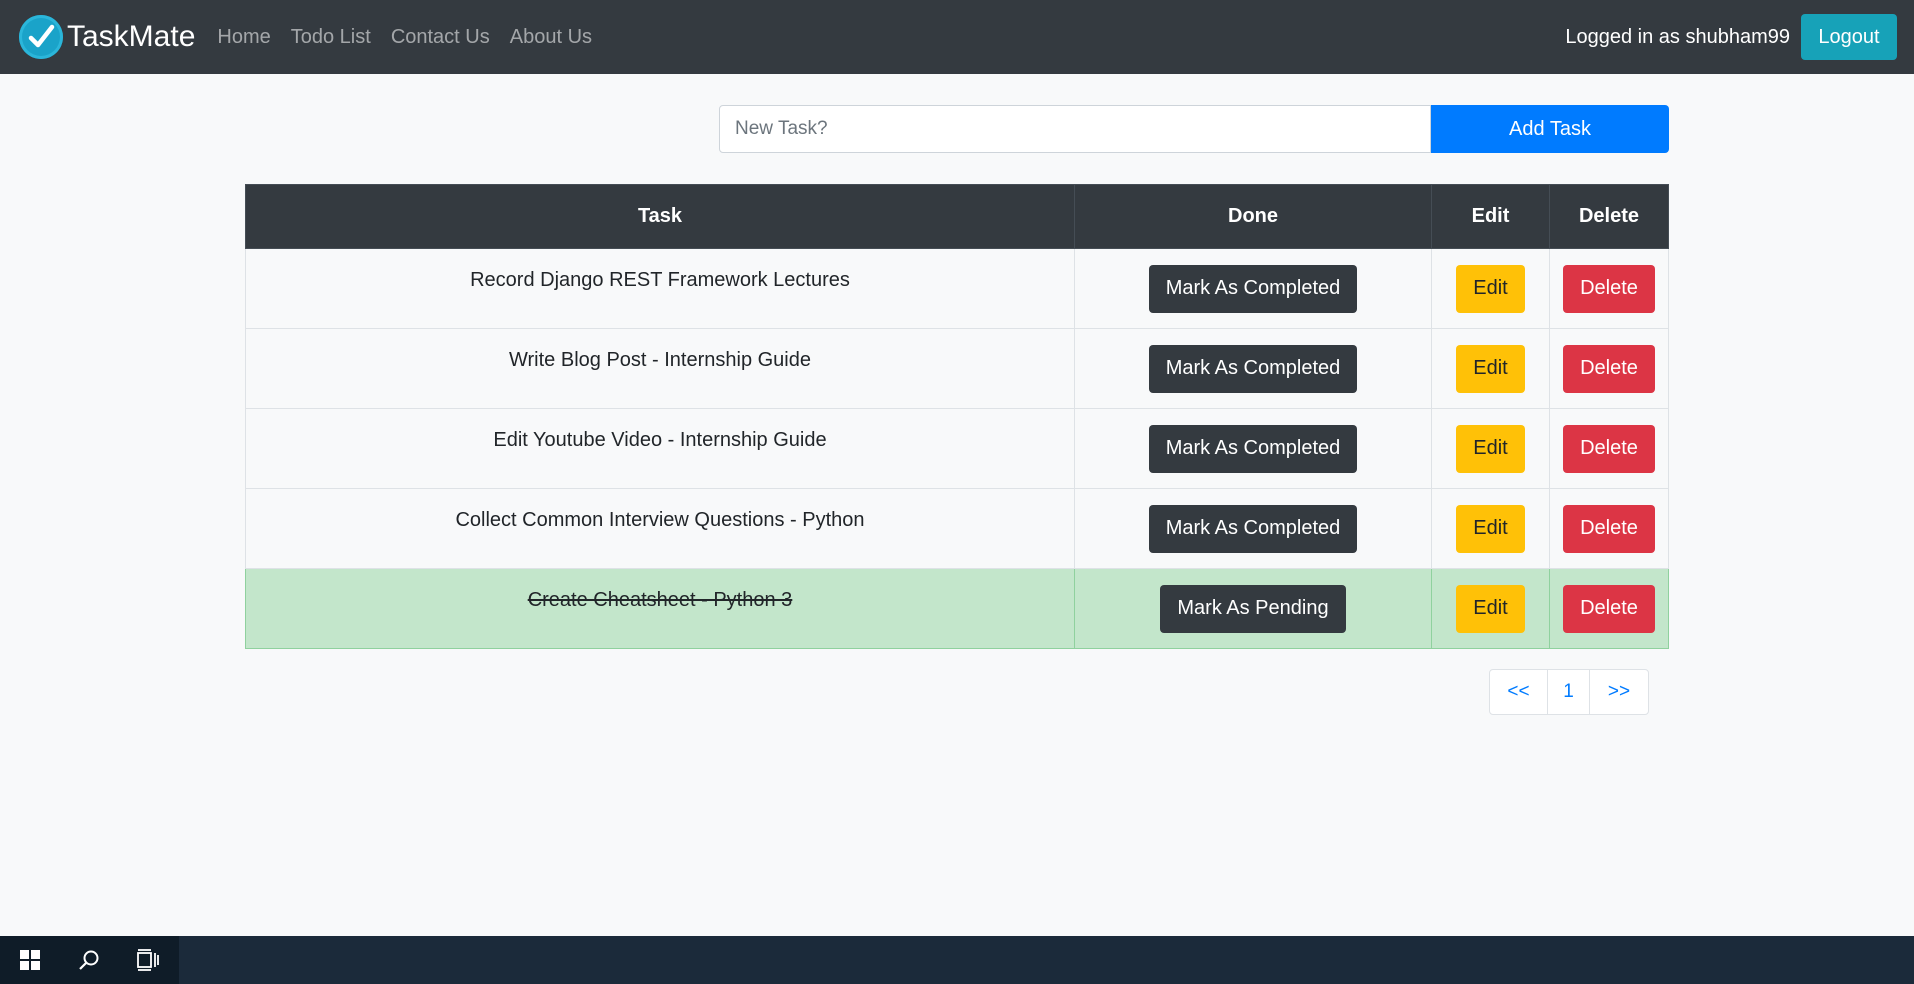  Describe the element at coordinates (331, 37) in the screenshot. I see `nav-link-todo-list: Todo List` at that location.